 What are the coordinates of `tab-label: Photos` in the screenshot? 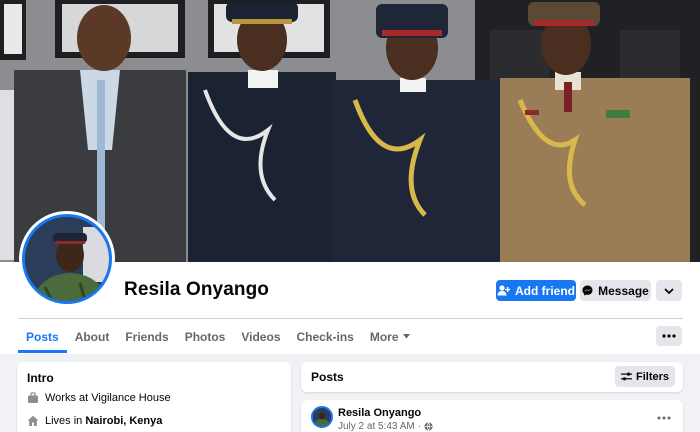 It's located at (205, 336).